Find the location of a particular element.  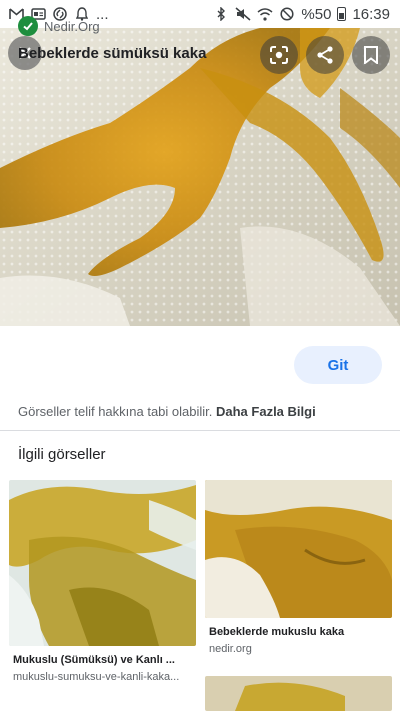

related-item-2-title: Bebeklerde mukuslu kaka is located at coordinates (299, 632).